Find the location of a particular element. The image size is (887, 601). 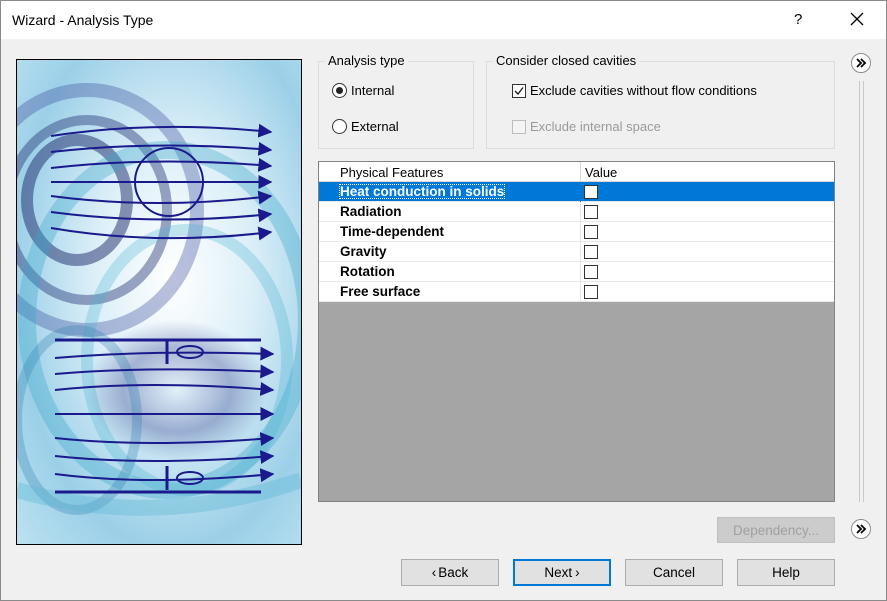

grid-row-label: Radiation is located at coordinates (371, 211).